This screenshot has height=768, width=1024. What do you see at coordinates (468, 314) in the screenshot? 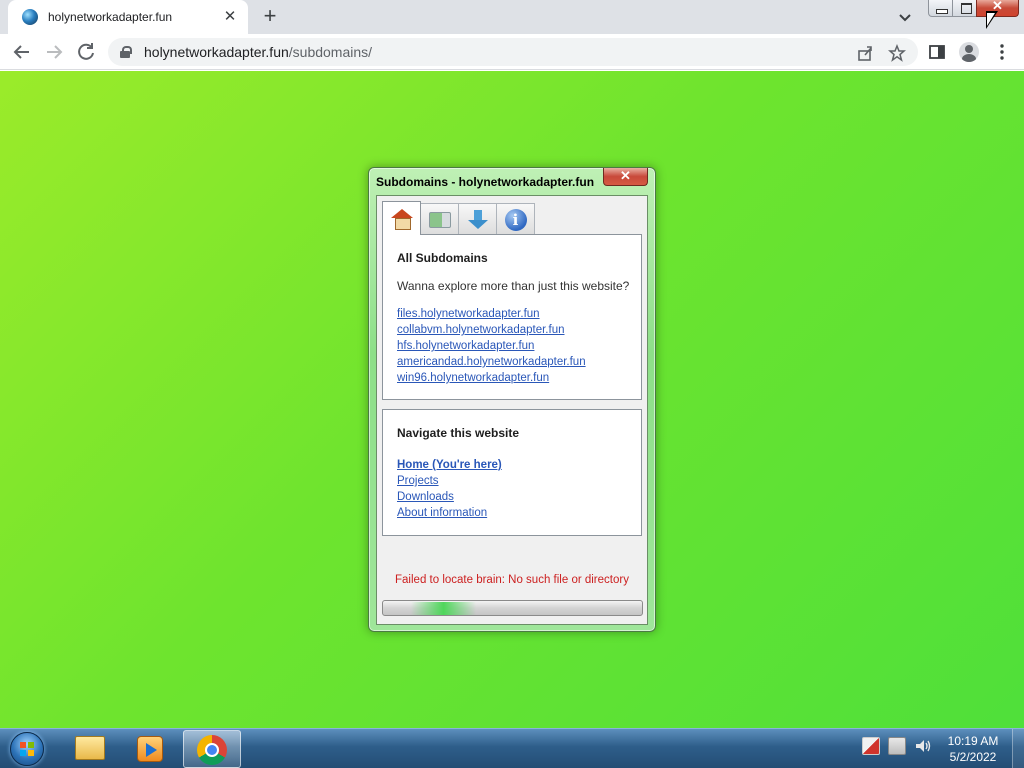
I see `link-files: files.holynetworkadapter.fun` at bounding box center [468, 314].